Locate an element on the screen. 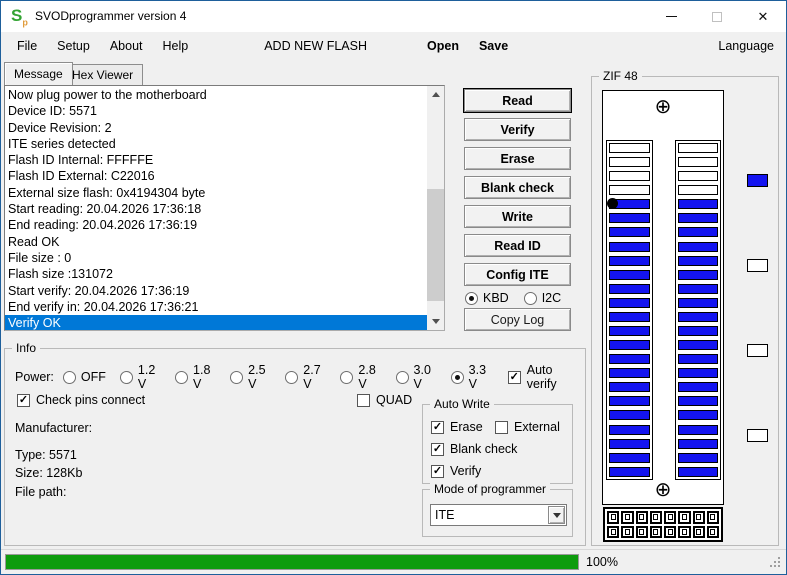 Image resolution: width=787 pixels, height=575 pixels. copy-log-button: Copy Log is located at coordinates (517, 319).